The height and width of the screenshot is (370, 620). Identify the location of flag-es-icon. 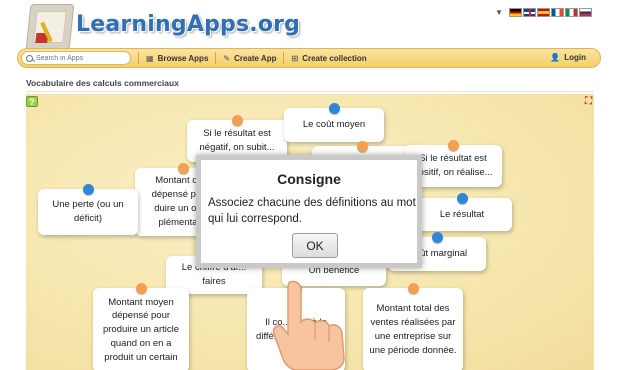
(543, 12).